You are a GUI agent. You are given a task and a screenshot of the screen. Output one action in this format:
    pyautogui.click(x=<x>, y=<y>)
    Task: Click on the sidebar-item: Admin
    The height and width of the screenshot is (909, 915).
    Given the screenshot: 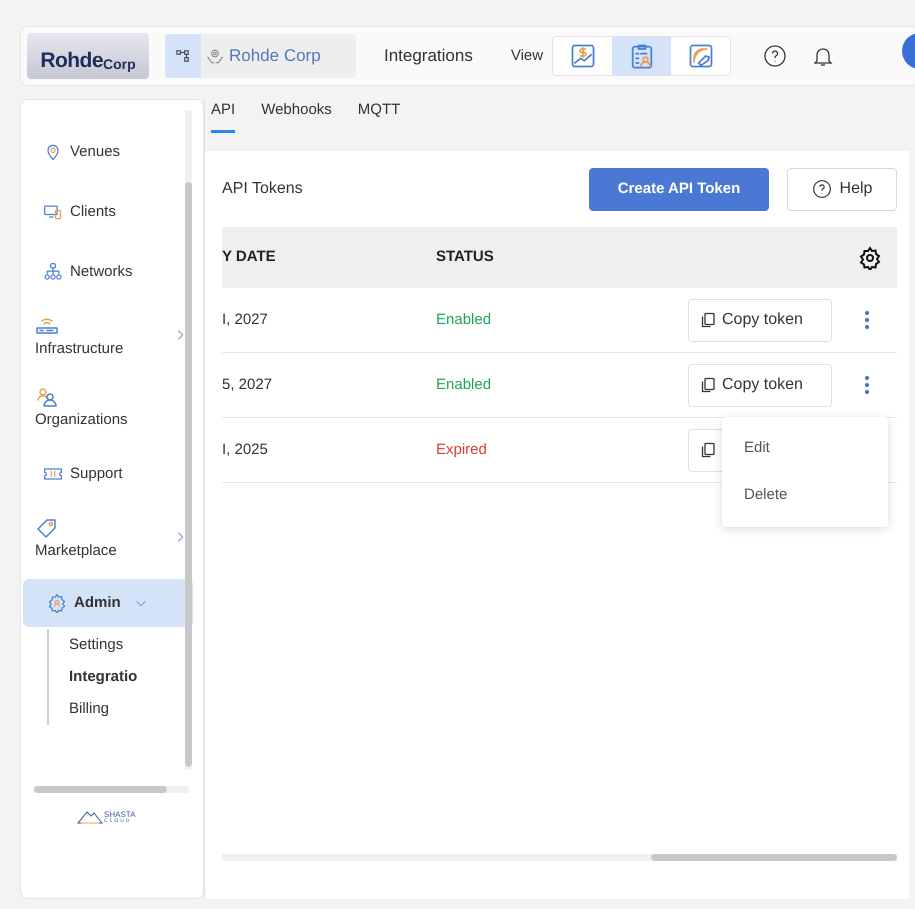 What is the action you would take?
    pyautogui.click(x=108, y=603)
    